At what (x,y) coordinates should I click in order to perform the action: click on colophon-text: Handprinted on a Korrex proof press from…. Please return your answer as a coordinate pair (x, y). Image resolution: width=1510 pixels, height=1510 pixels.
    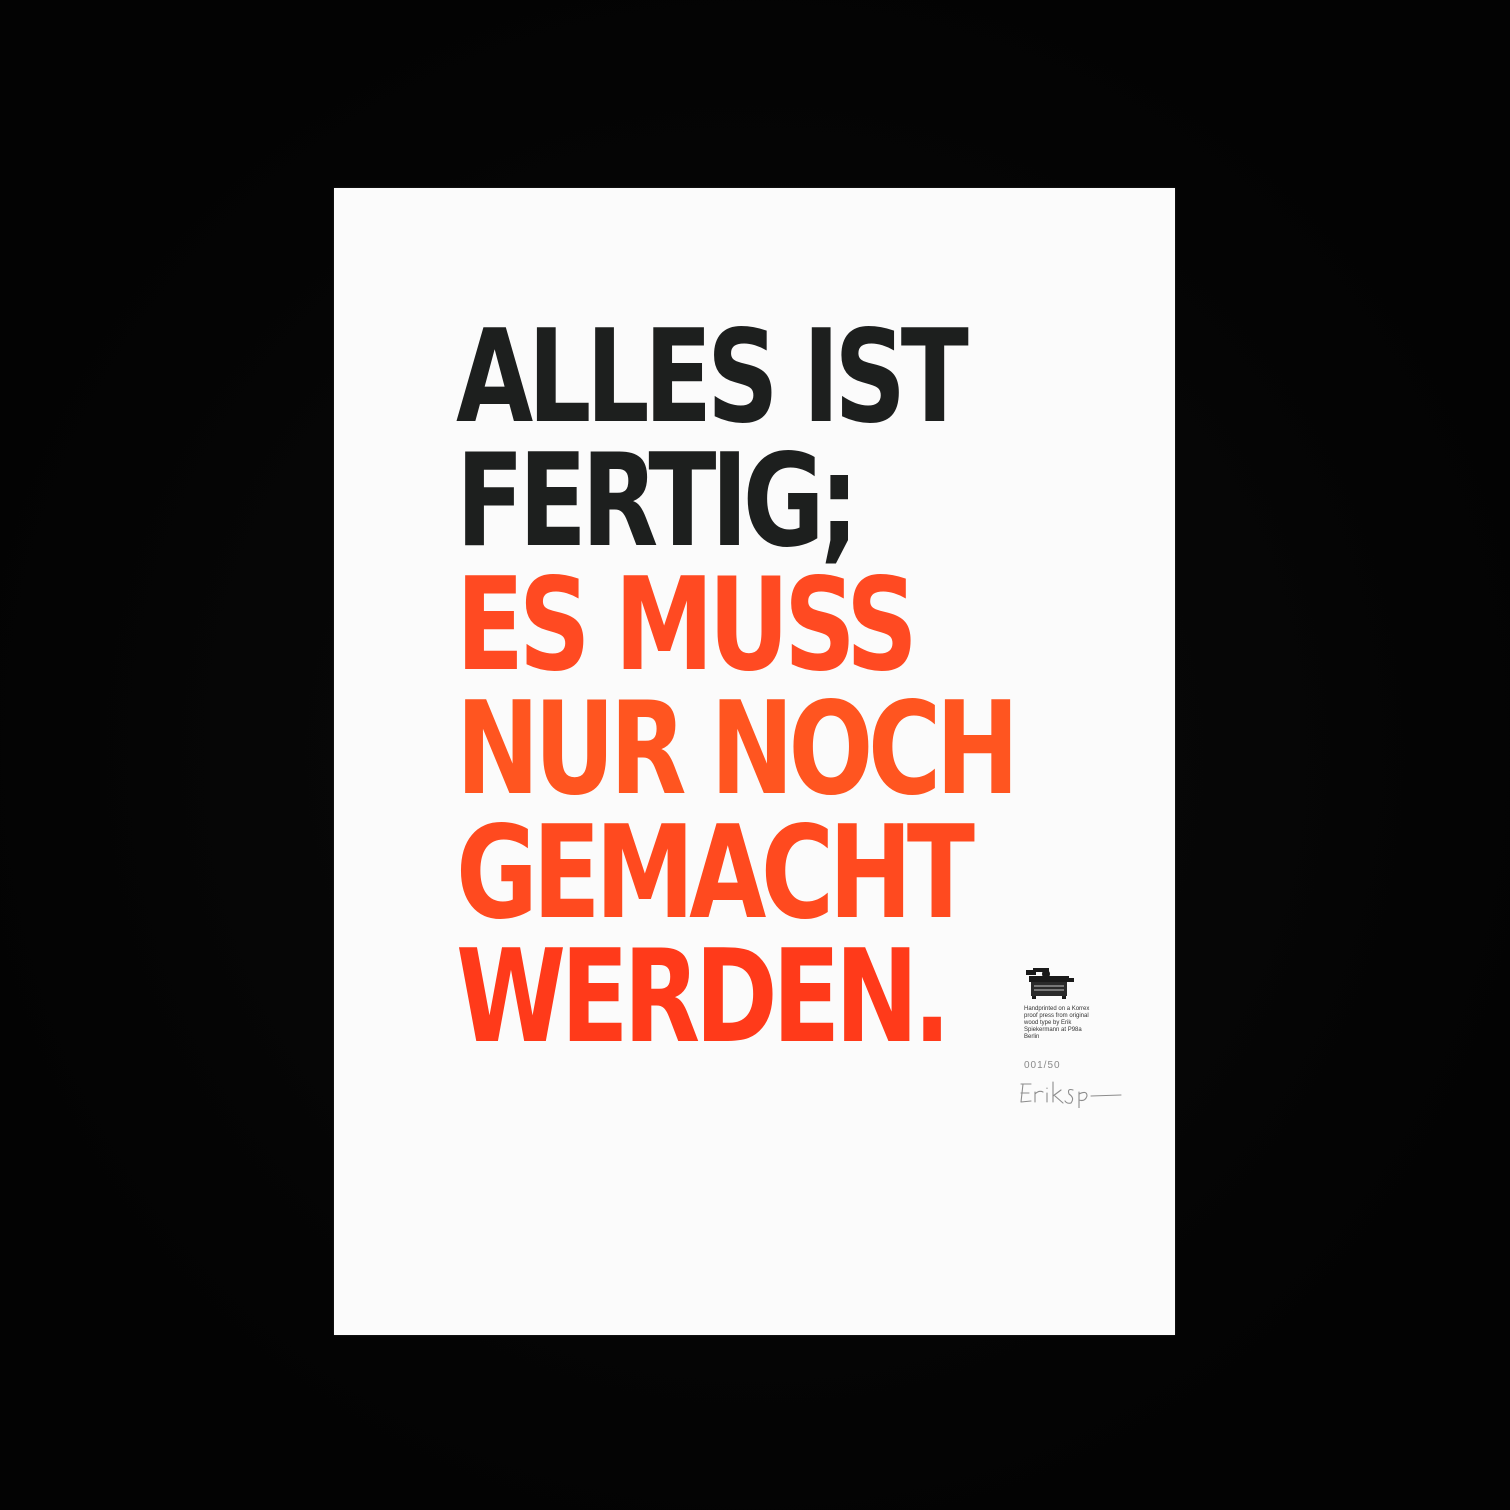
    Looking at the image, I should click on (1057, 1023).